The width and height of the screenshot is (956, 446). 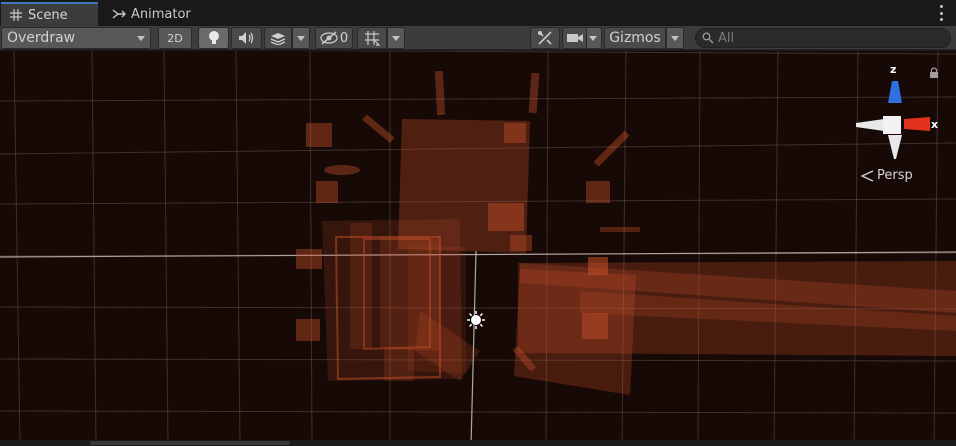 I want to click on search-input, so click(x=828, y=38).